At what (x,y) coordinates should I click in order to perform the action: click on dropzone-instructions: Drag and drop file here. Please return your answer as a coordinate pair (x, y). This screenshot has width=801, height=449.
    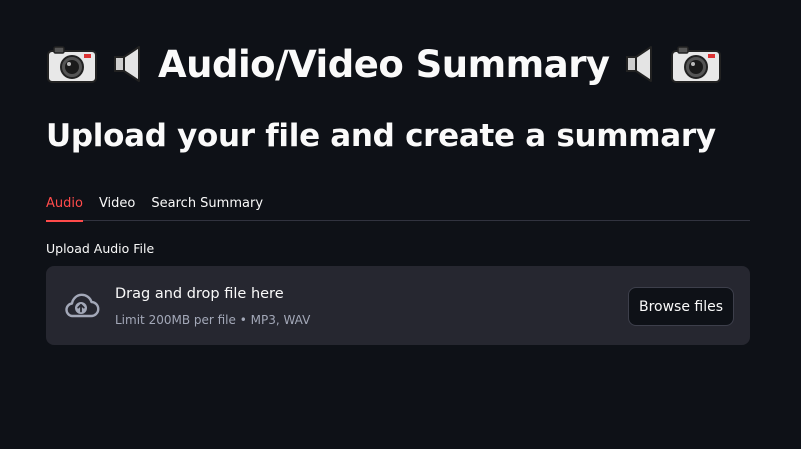
    Looking at the image, I should click on (199, 294).